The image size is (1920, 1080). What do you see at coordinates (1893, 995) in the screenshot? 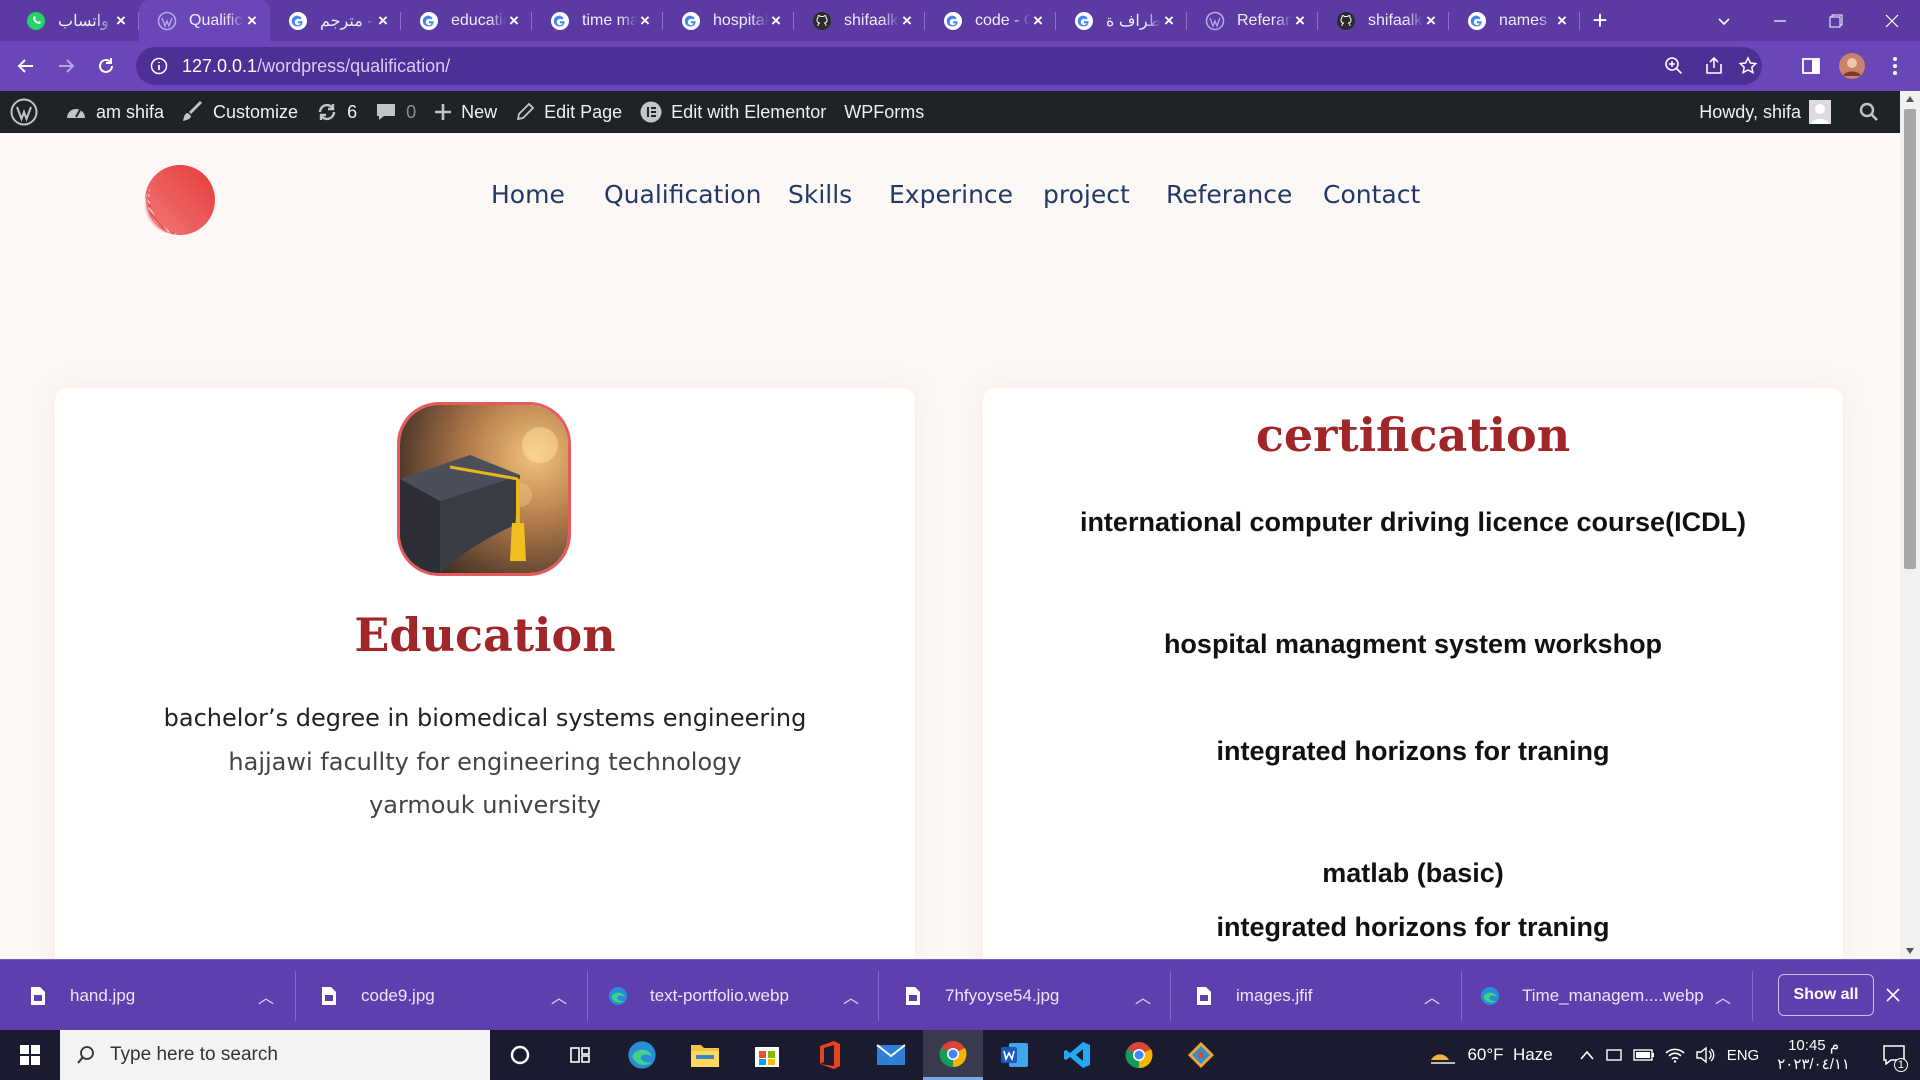
I see `close-downloads-button` at bounding box center [1893, 995].